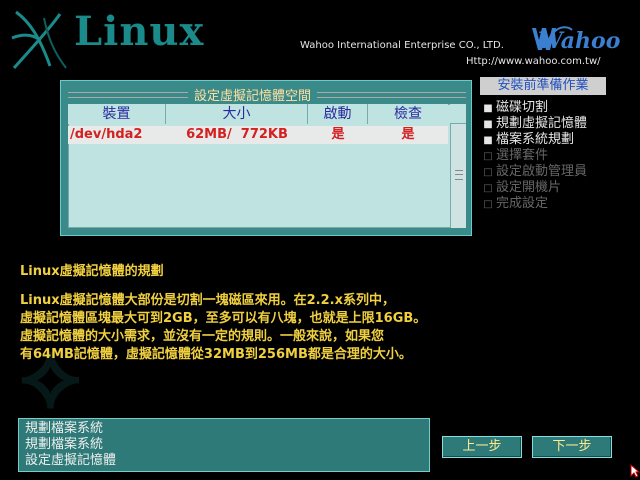 The height and width of the screenshot is (480, 640). I want to click on step-item: ■ 規劃虛擬記憶體, so click(555, 124).